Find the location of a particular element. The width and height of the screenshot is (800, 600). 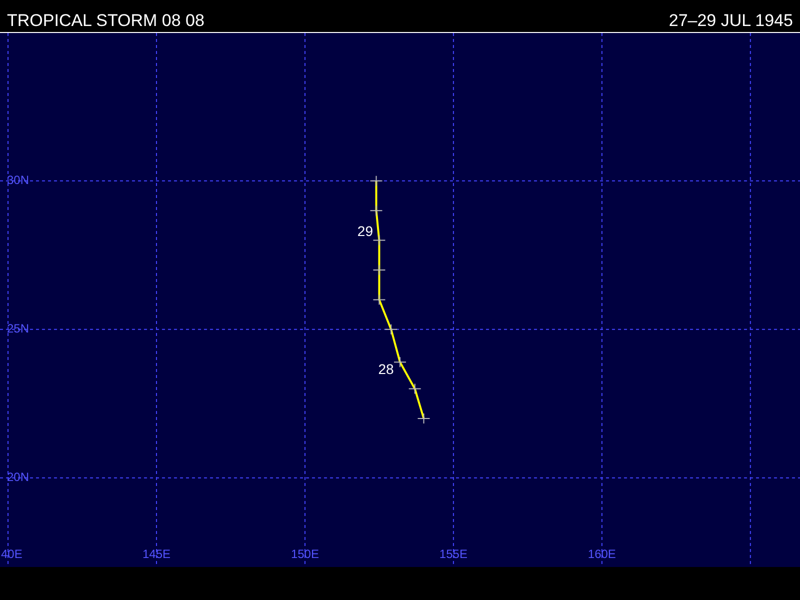

axis-label: 160E is located at coordinates (602, 554).